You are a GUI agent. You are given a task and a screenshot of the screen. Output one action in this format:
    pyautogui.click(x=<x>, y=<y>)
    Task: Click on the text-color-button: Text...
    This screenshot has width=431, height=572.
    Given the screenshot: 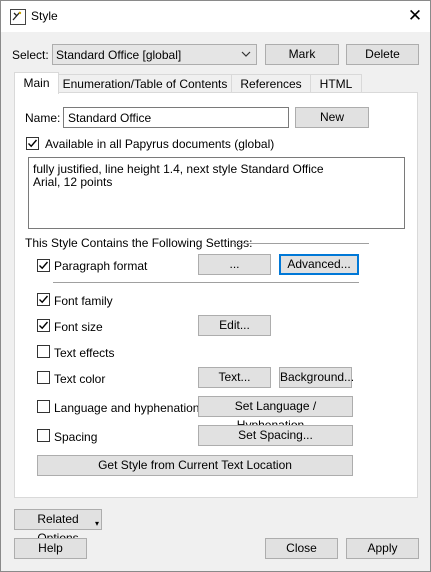 What is the action you would take?
    pyautogui.click(x=234, y=377)
    